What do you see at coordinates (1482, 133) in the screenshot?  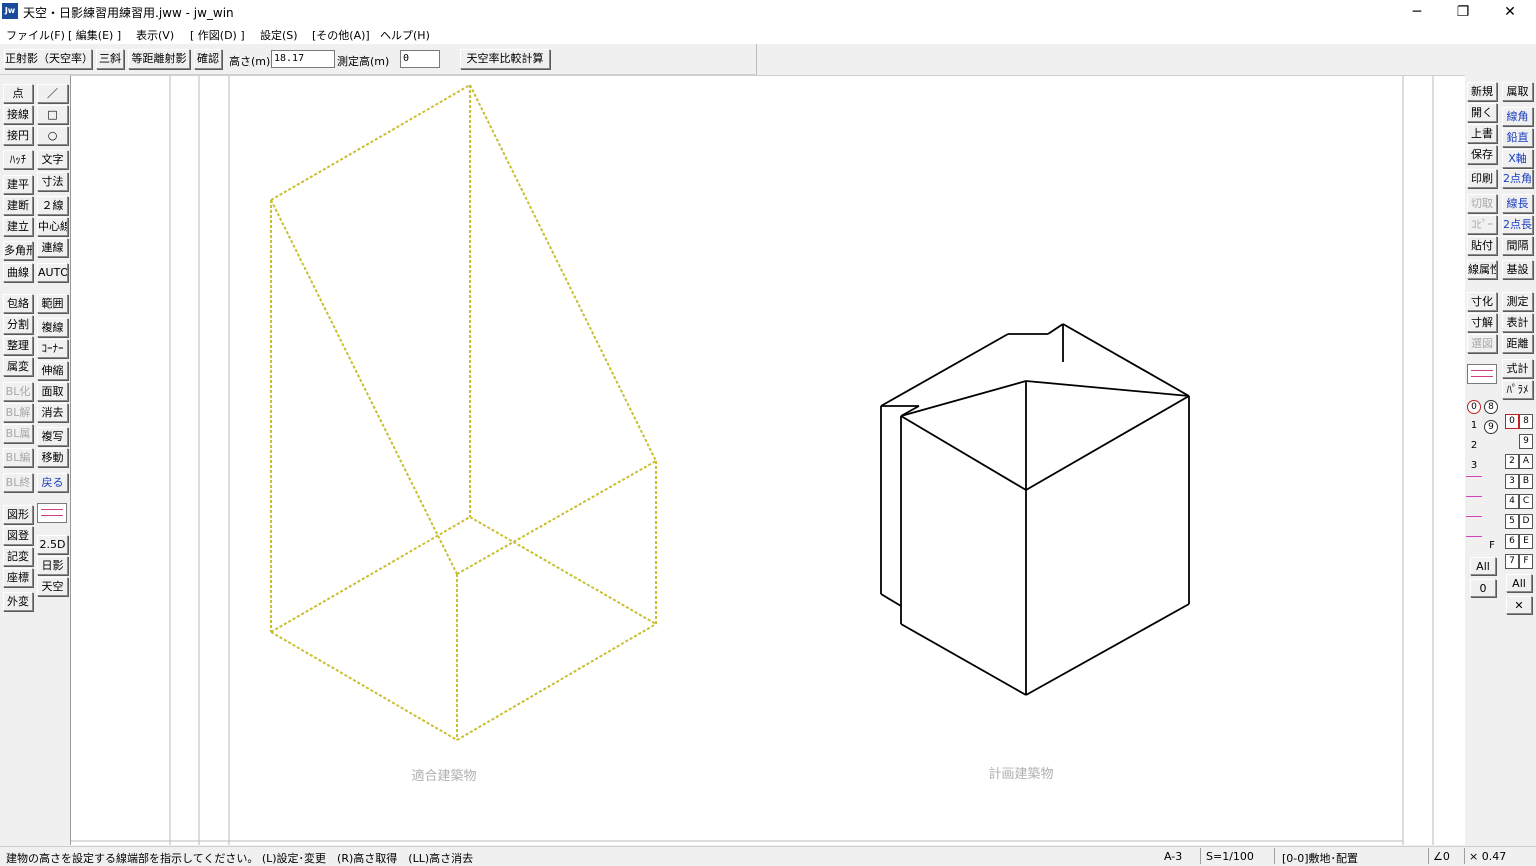 I see `tool-right1-2: 上書` at bounding box center [1482, 133].